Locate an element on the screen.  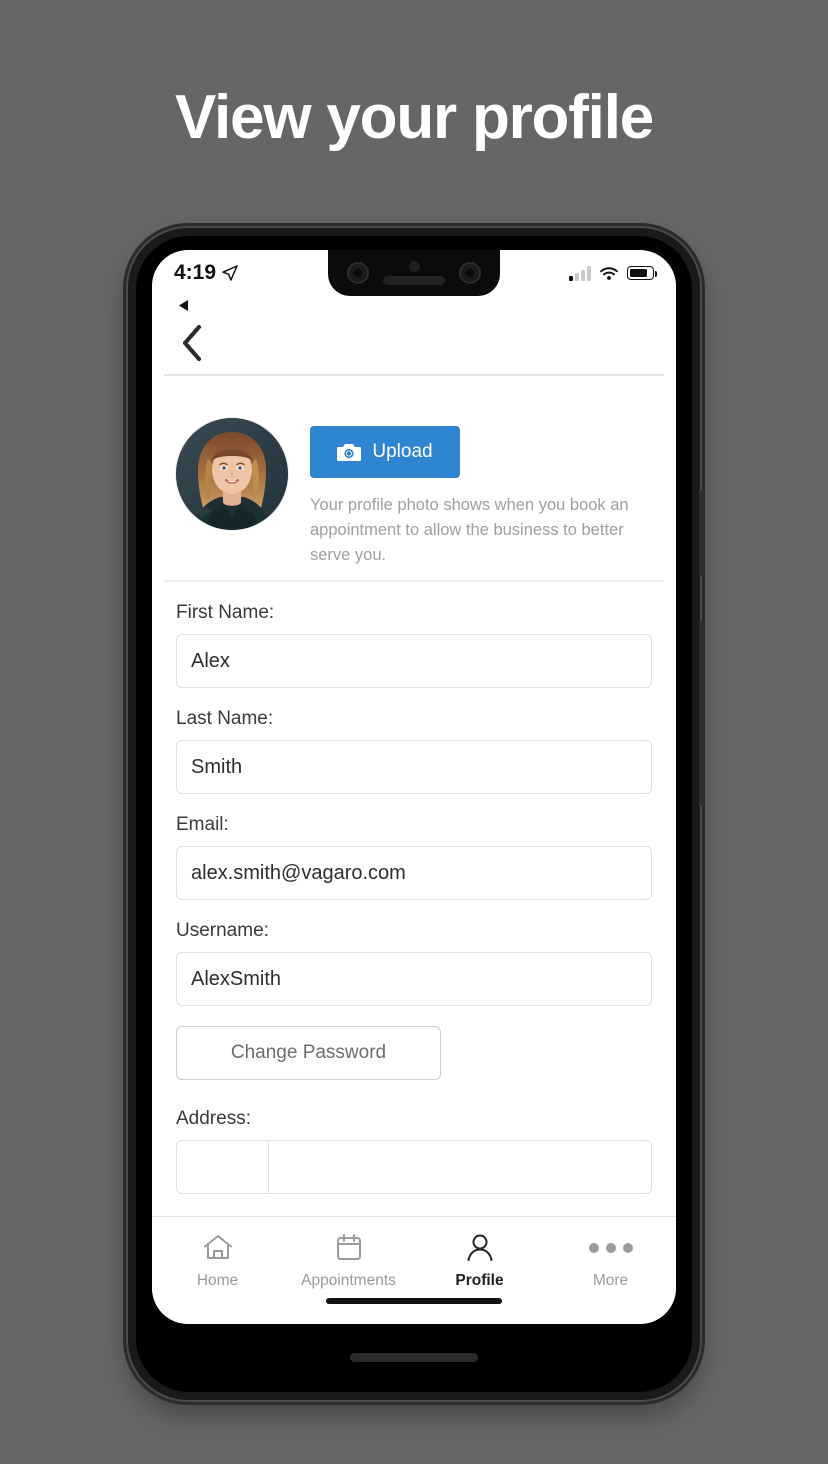
field-first-name: First Name: Alex is located at coordinates (414, 645).